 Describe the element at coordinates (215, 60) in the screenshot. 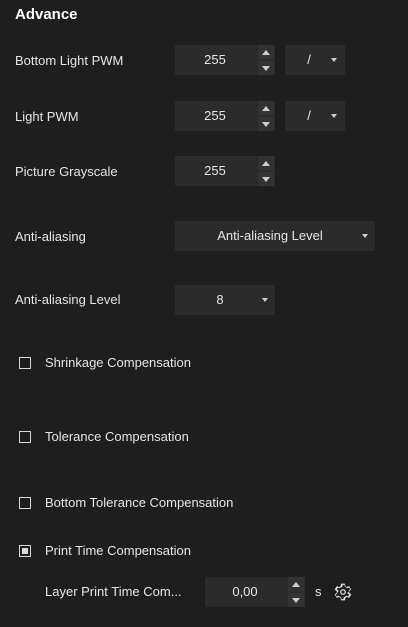

I see `bottom-light-pwm-value: 255` at that location.